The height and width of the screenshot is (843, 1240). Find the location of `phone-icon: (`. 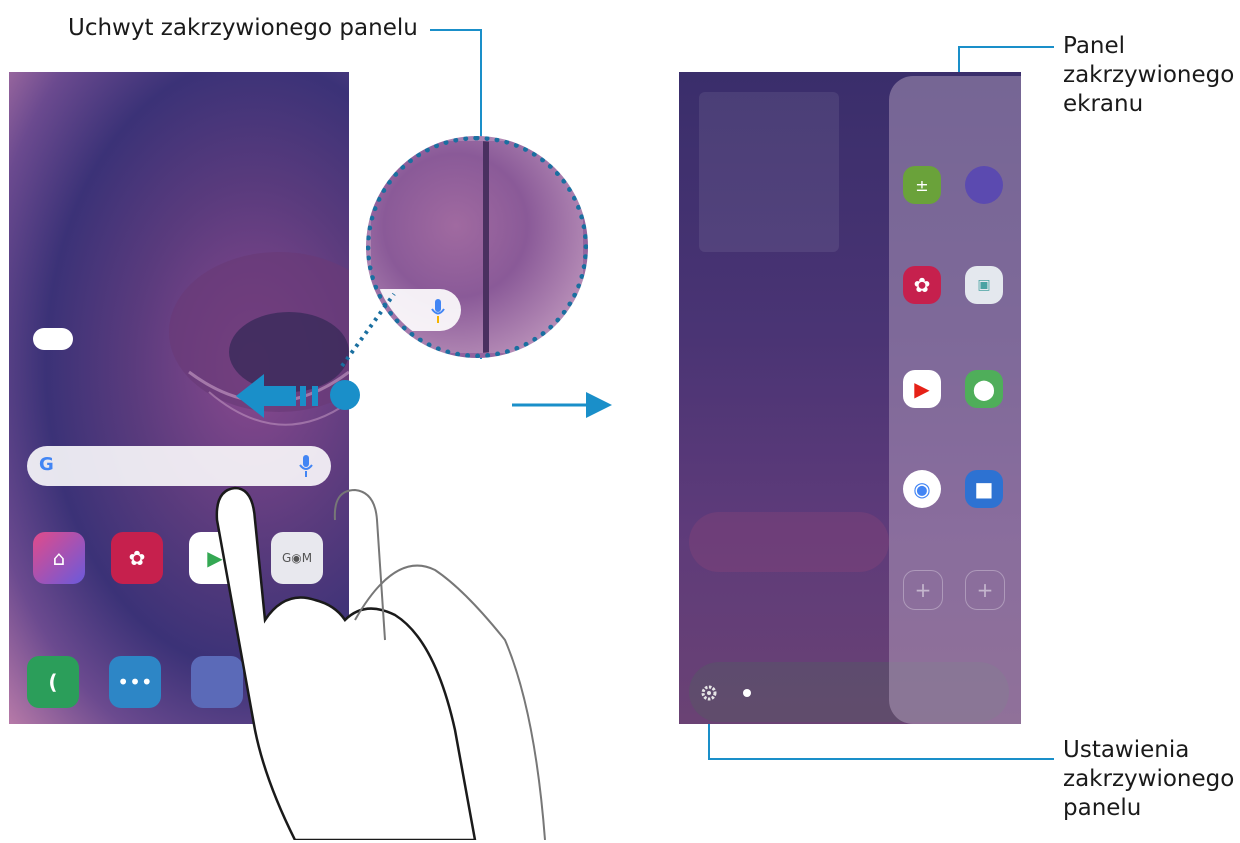

phone-icon: ( is located at coordinates (53, 682).